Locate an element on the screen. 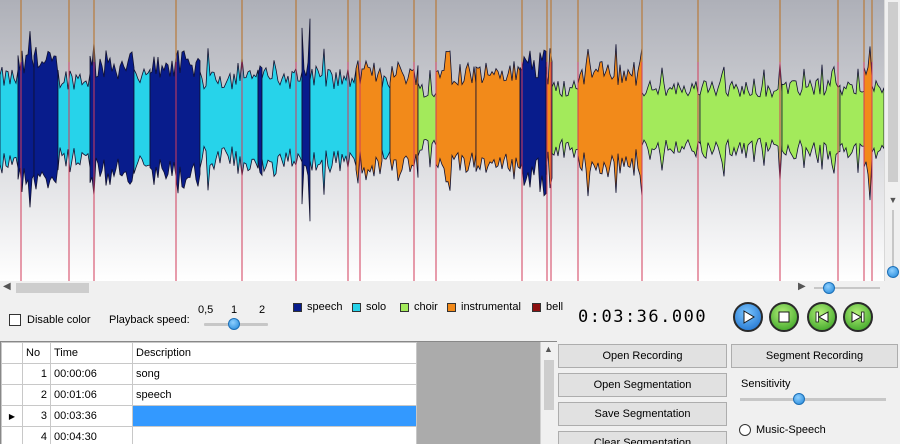 This screenshot has height=444, width=900. grid-vertical-scrollbar: ▲ is located at coordinates (548, 393).